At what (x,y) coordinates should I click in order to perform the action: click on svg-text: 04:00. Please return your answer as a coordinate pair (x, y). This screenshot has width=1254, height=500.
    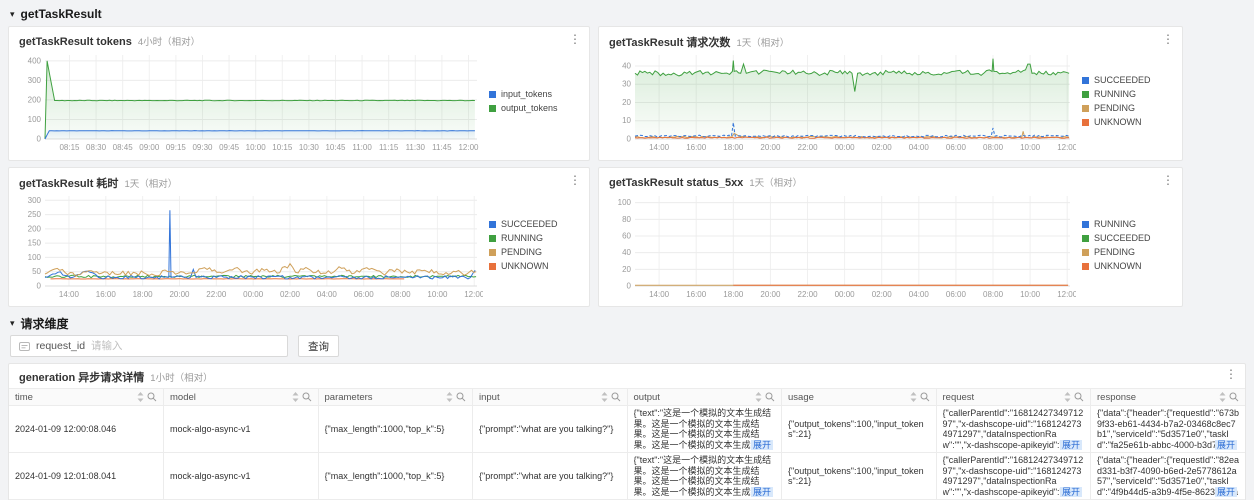
    Looking at the image, I should click on (919, 294).